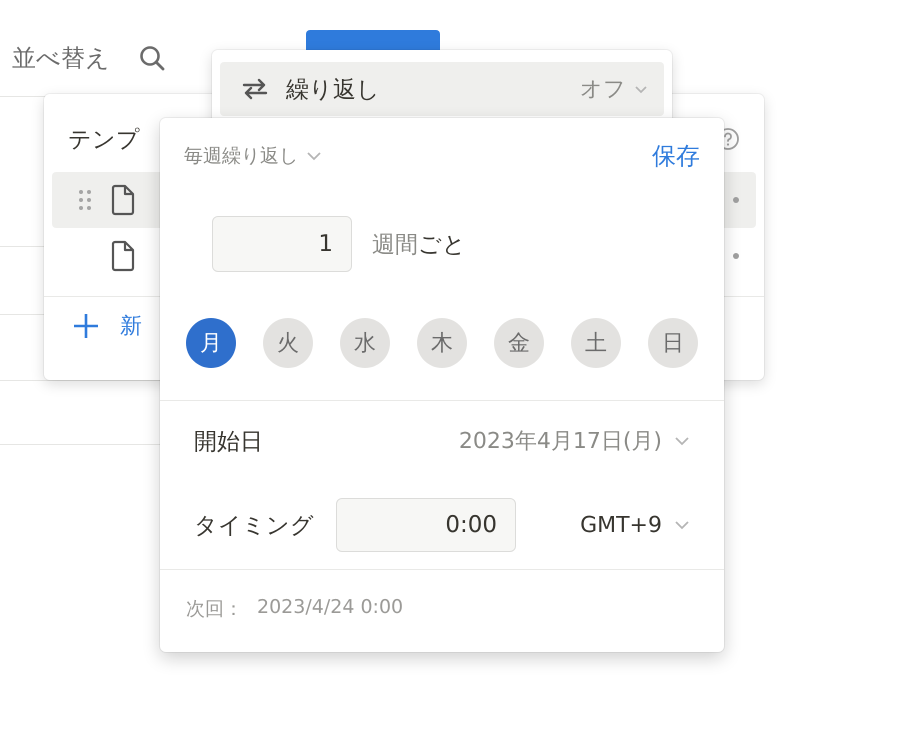 This screenshot has width=906, height=754. Describe the element at coordinates (228, 442) in the screenshot. I see `start-date-label: 開始日` at that location.